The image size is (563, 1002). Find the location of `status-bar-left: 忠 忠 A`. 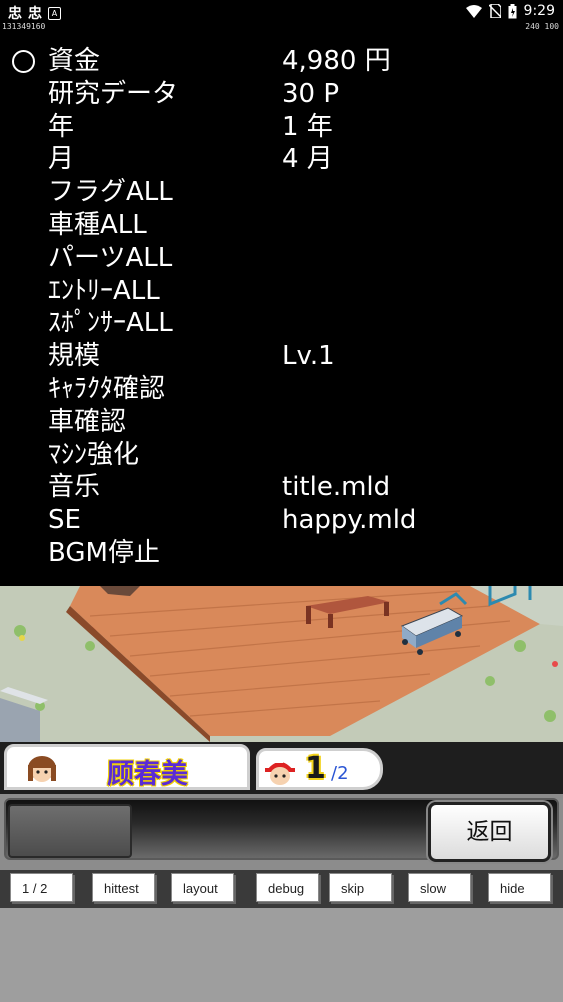

status-bar-left: 忠 忠 A is located at coordinates (34, 13).